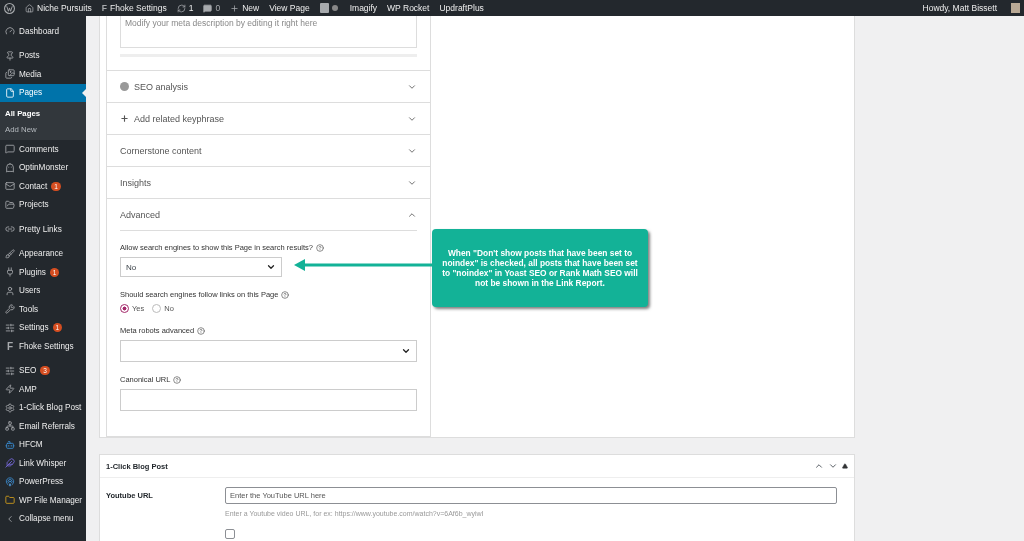  Describe the element at coordinates (10, 229) in the screenshot. I see `link-icon` at that location.